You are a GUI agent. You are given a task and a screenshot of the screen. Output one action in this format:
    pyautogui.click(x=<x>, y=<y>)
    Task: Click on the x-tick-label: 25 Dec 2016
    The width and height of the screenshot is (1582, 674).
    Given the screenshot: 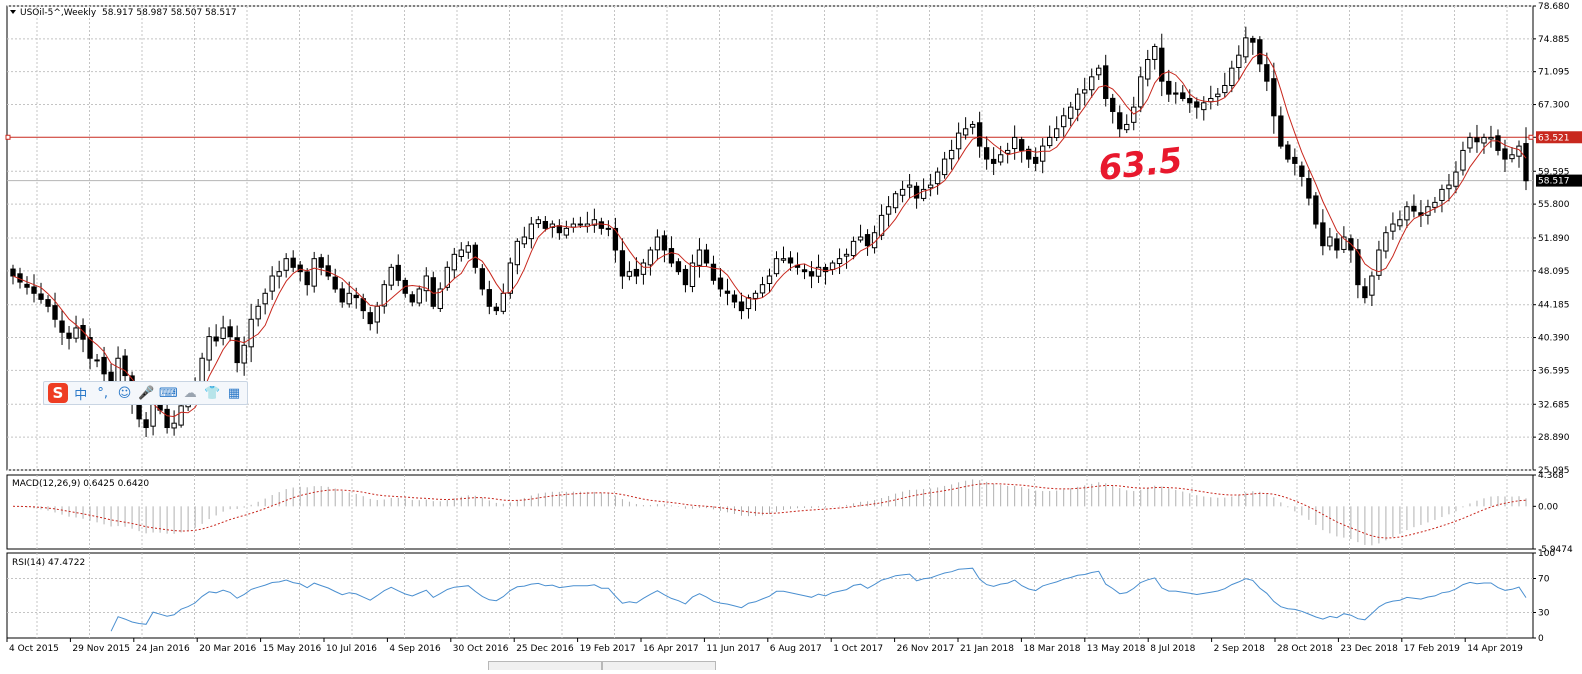 What is the action you would take?
    pyautogui.click(x=545, y=649)
    